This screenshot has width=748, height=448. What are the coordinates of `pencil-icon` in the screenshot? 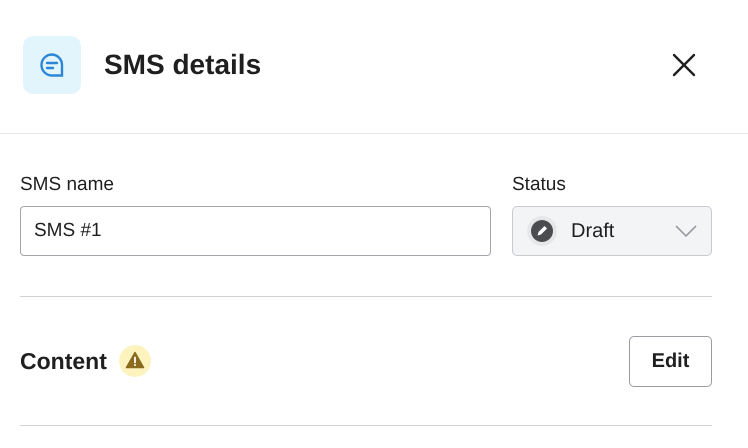 It's located at (542, 231).